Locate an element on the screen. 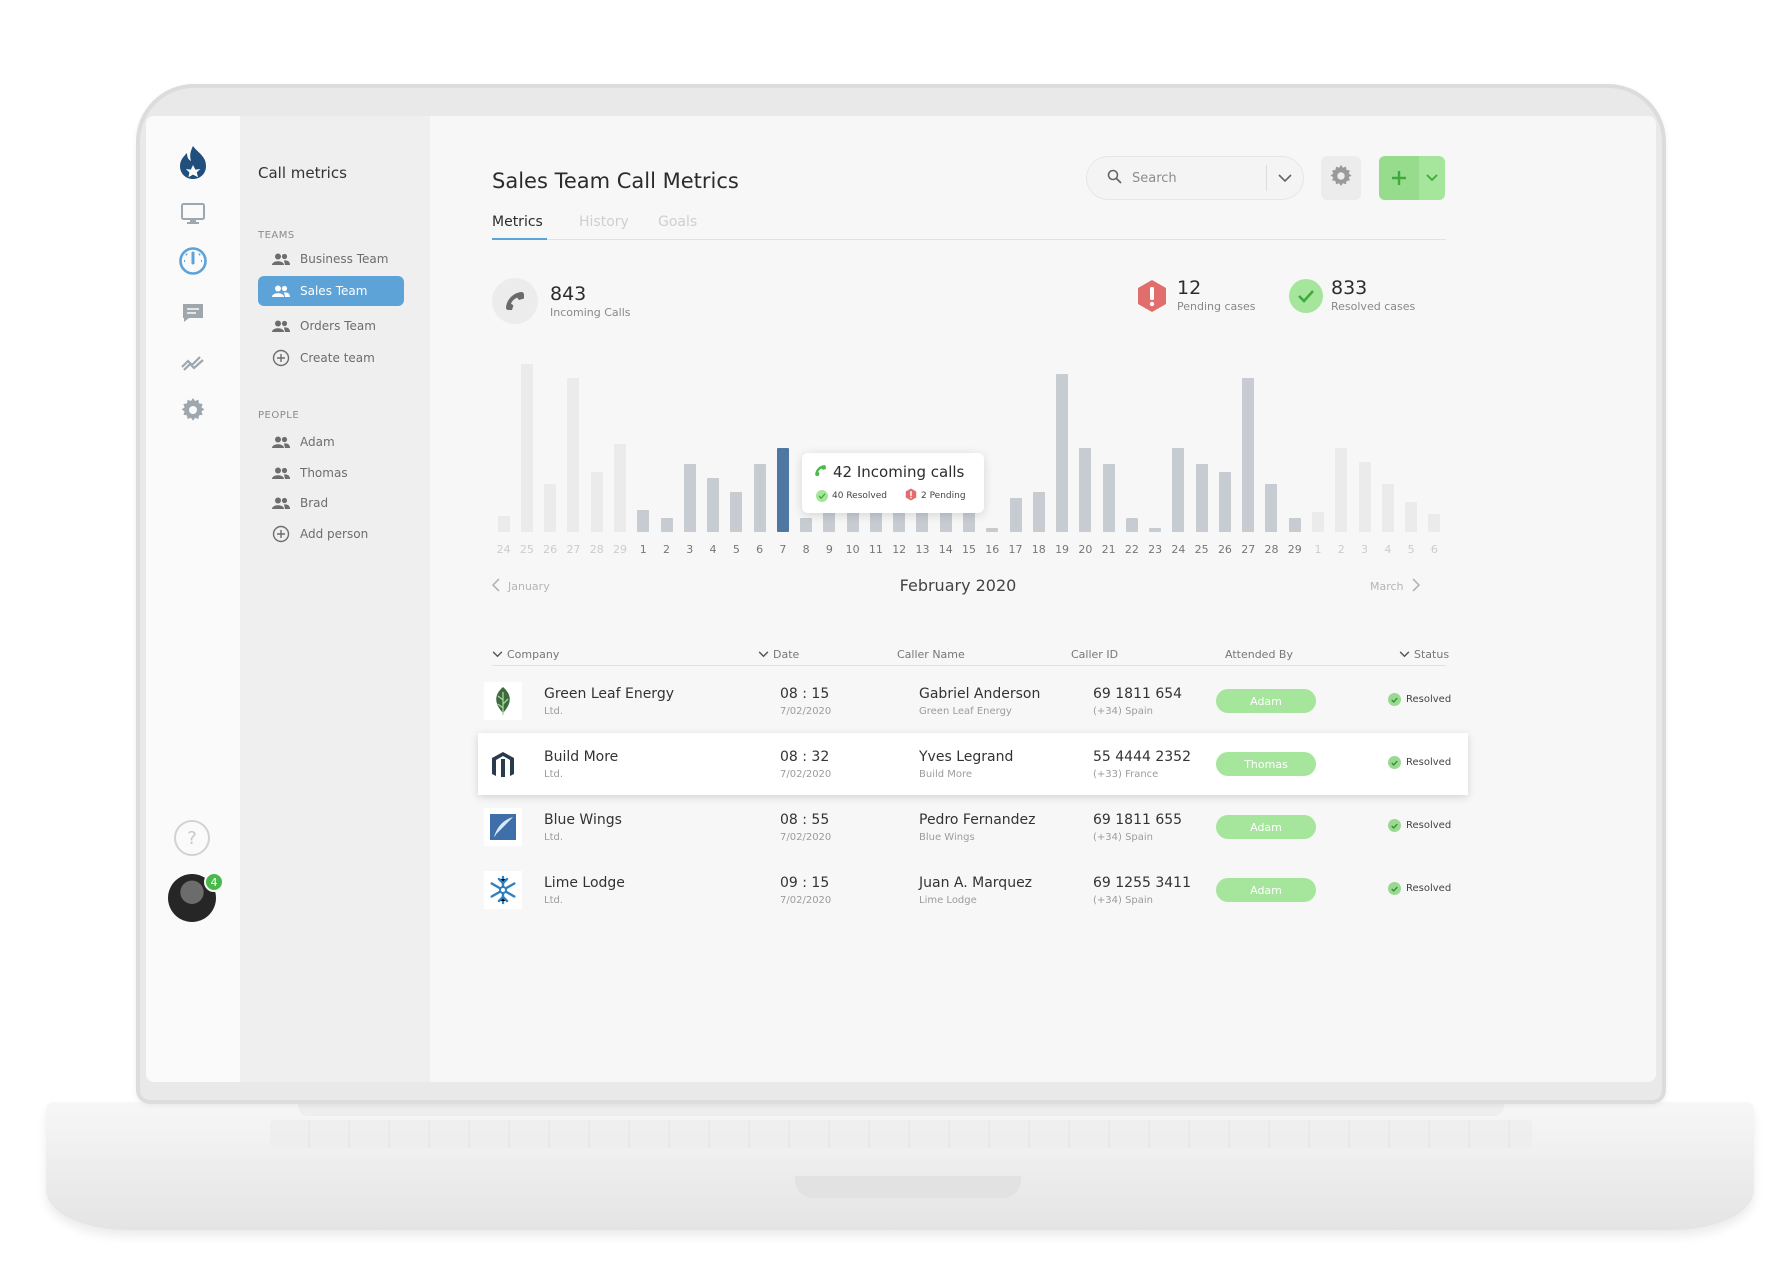 This screenshot has height=1288, width=1792. sidebar-title: Call metrics is located at coordinates (302, 173).